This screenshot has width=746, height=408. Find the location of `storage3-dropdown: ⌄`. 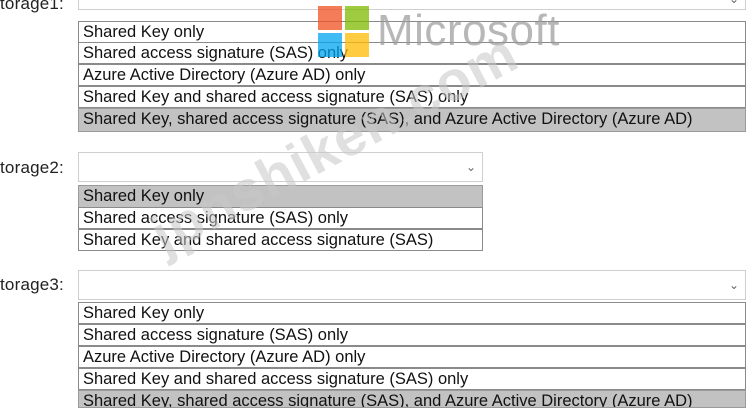

storage3-dropdown: ⌄ is located at coordinates (412, 285).